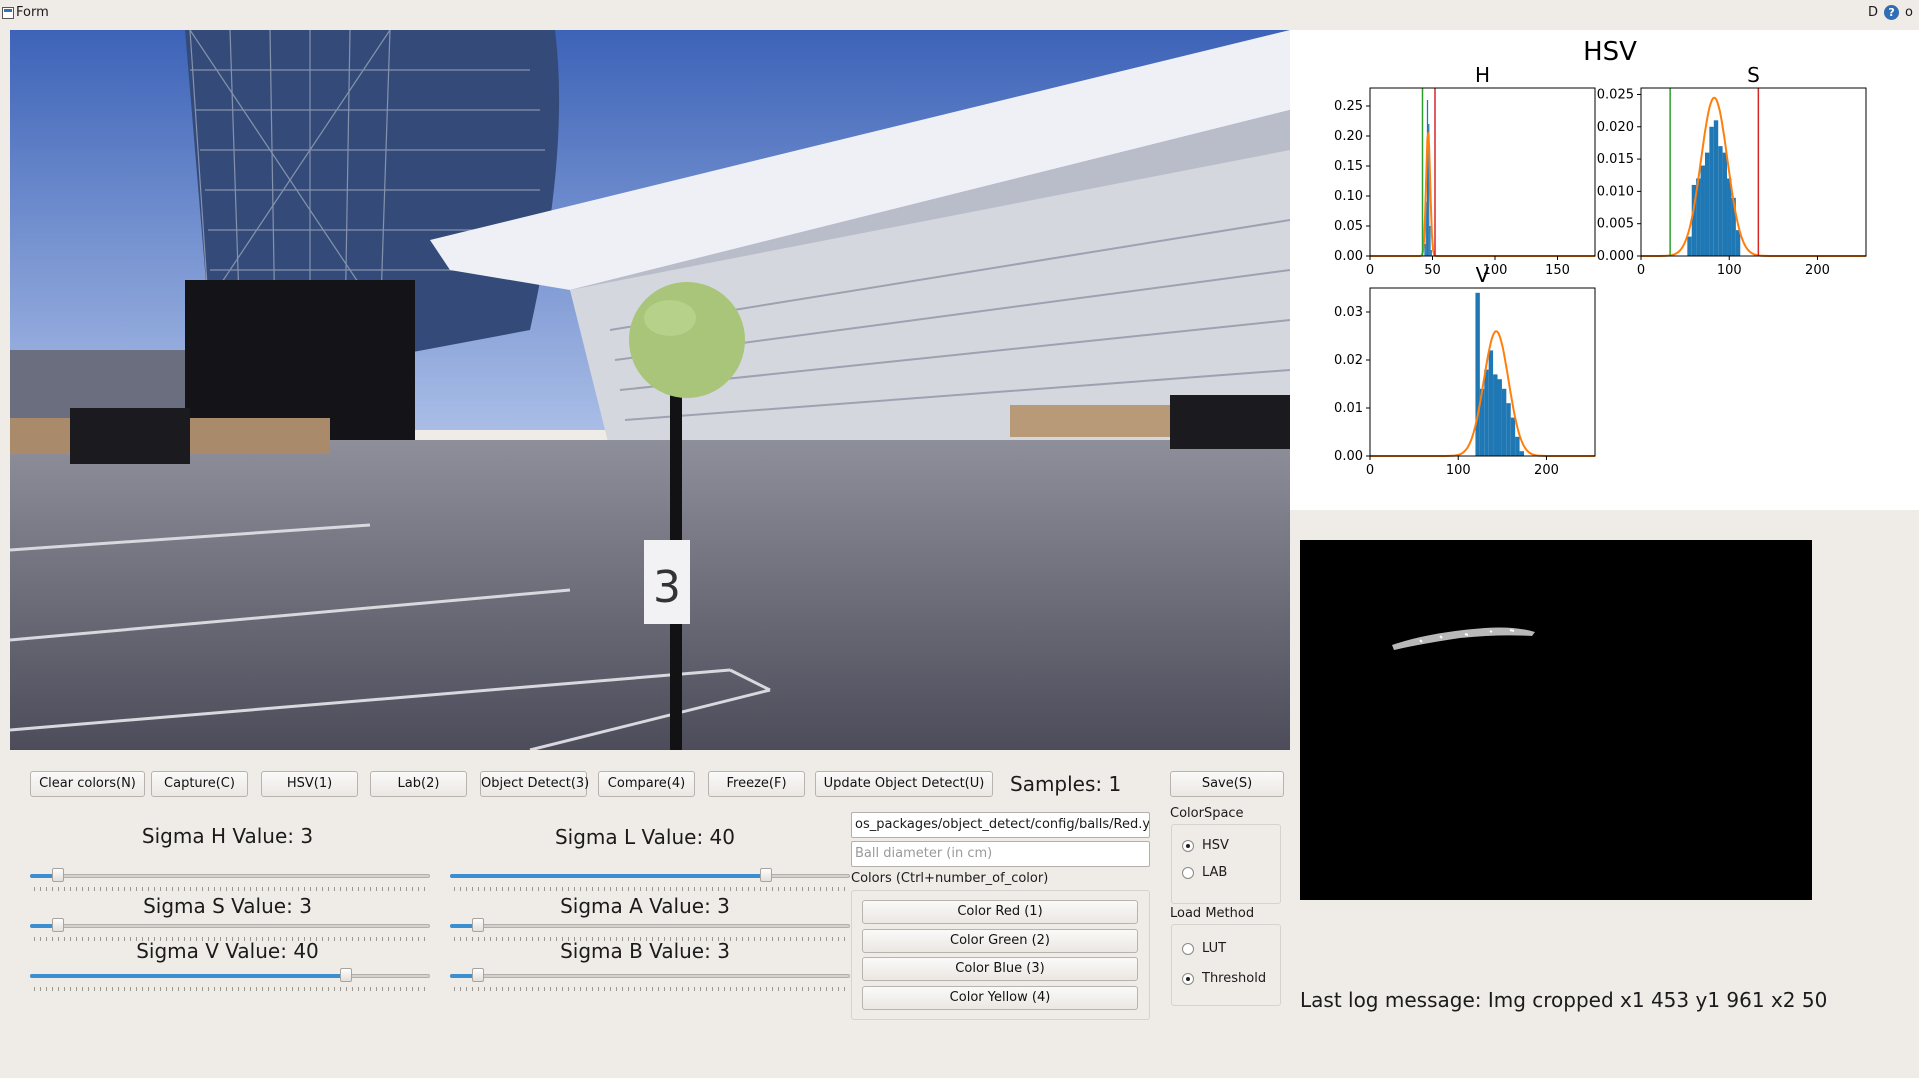 This screenshot has width=1919, height=1078. What do you see at coordinates (534, 784) in the screenshot?
I see `object-detect-button: Object Detect(3)` at bounding box center [534, 784].